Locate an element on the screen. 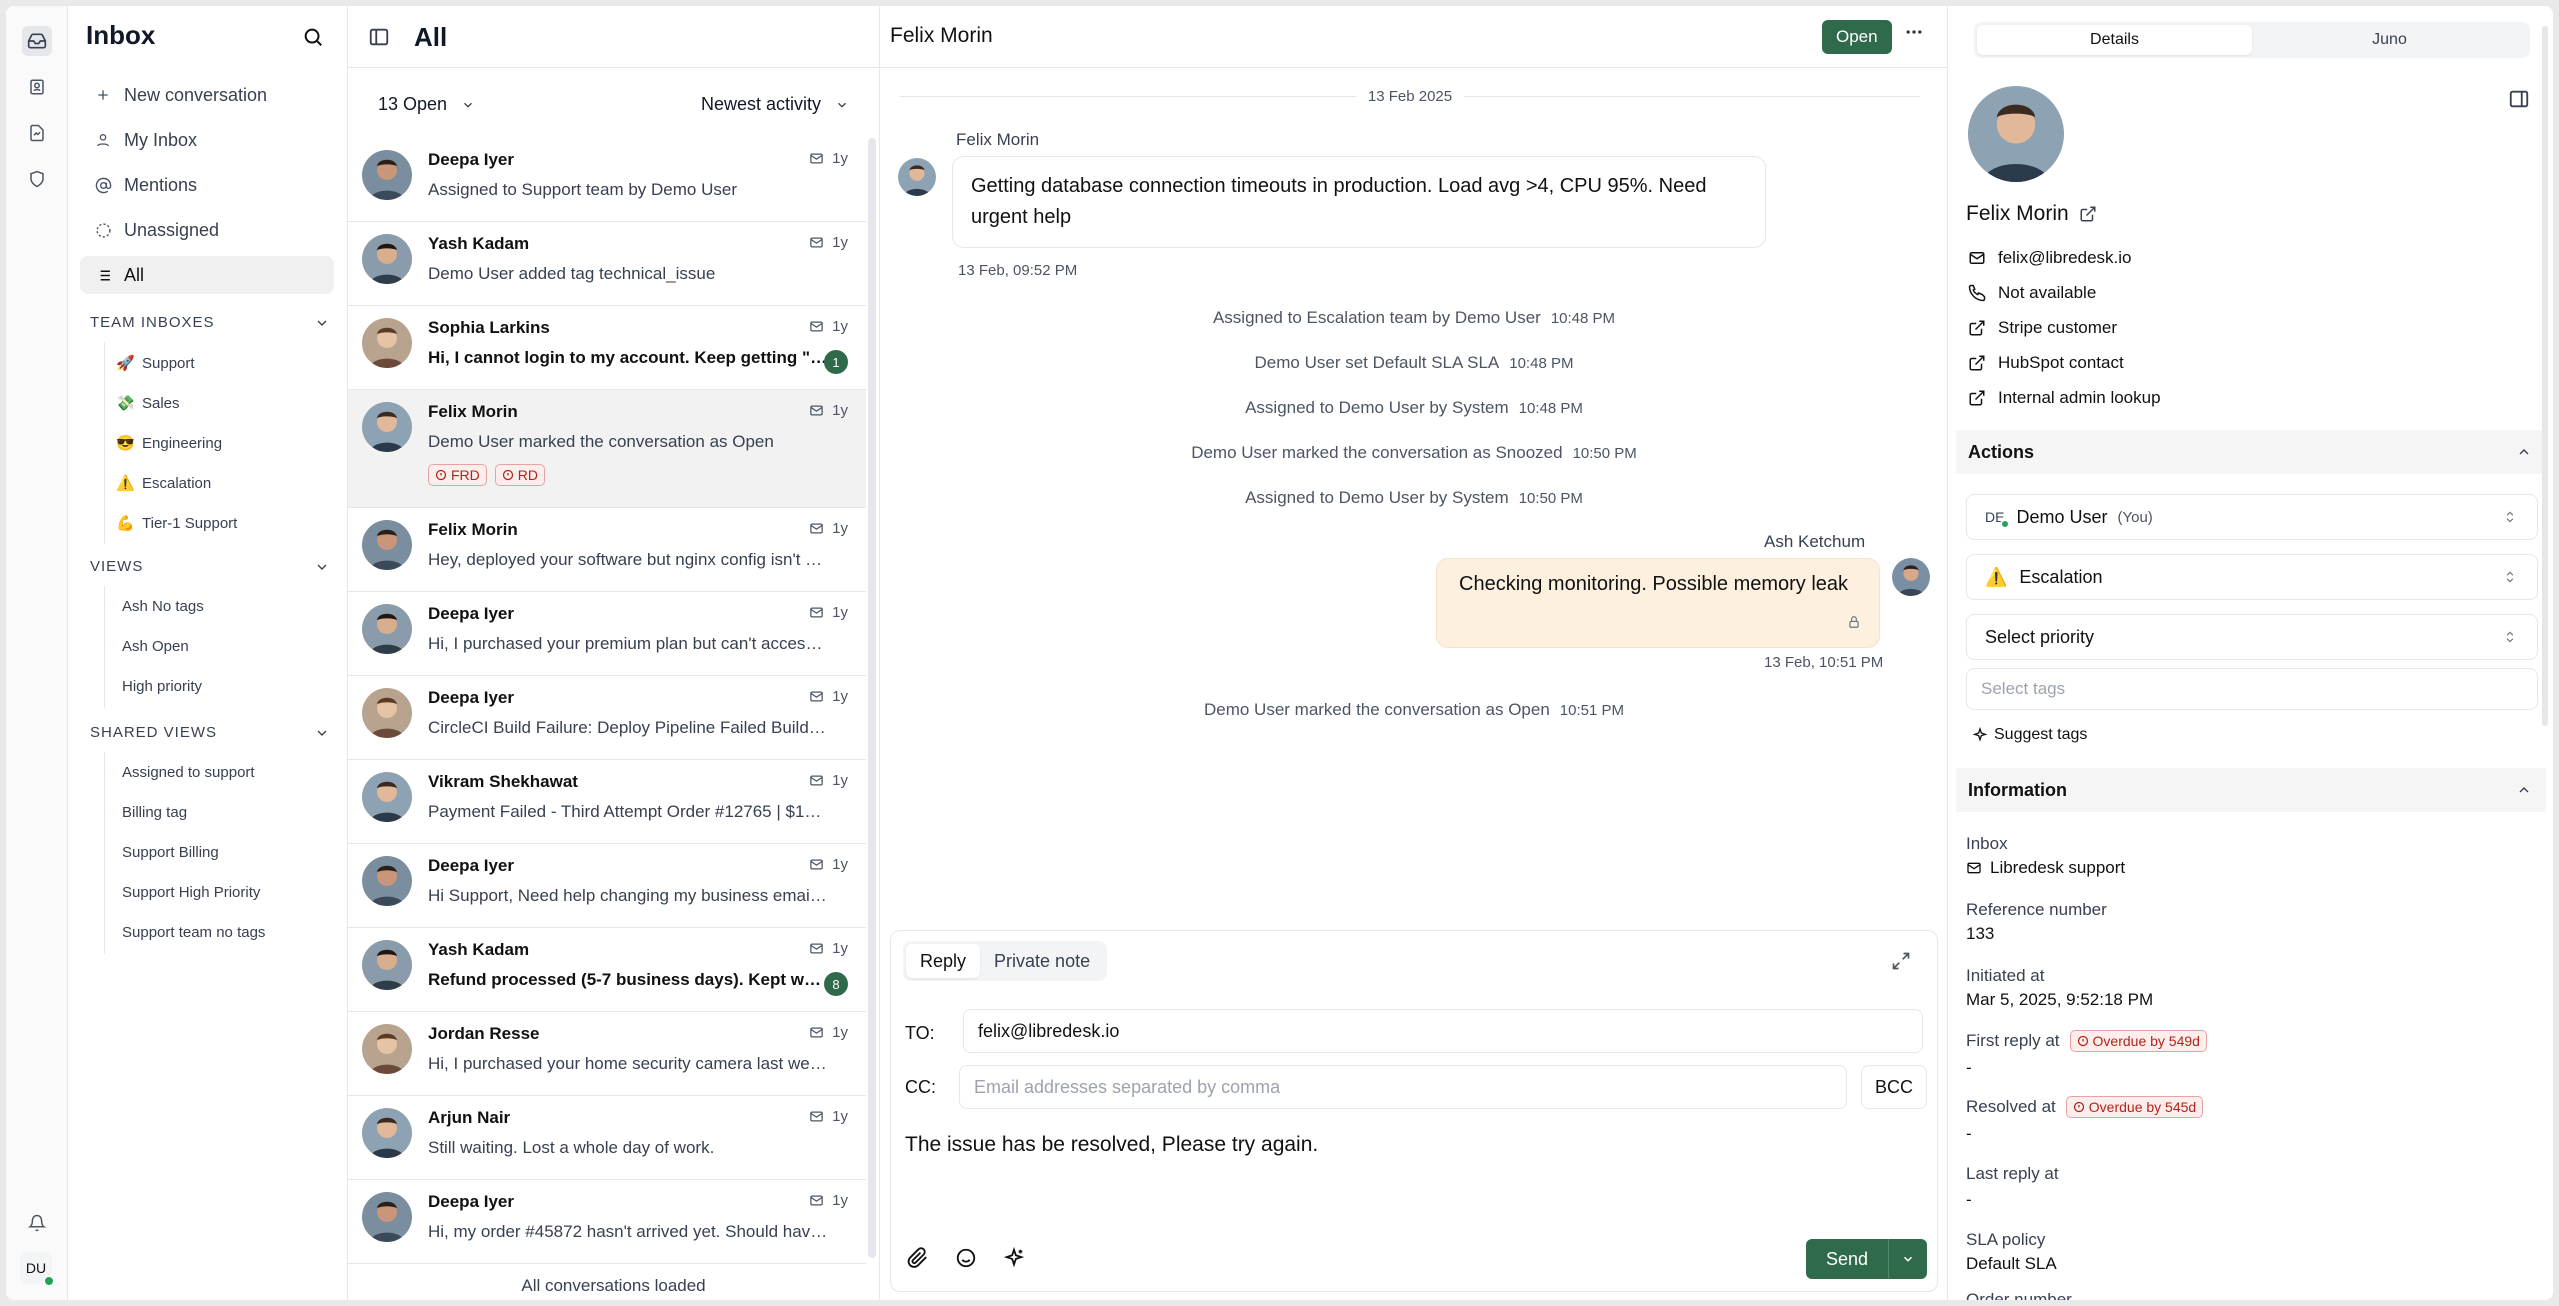 The height and width of the screenshot is (1306, 2559). view-item: Ash Open is located at coordinates (155, 646).